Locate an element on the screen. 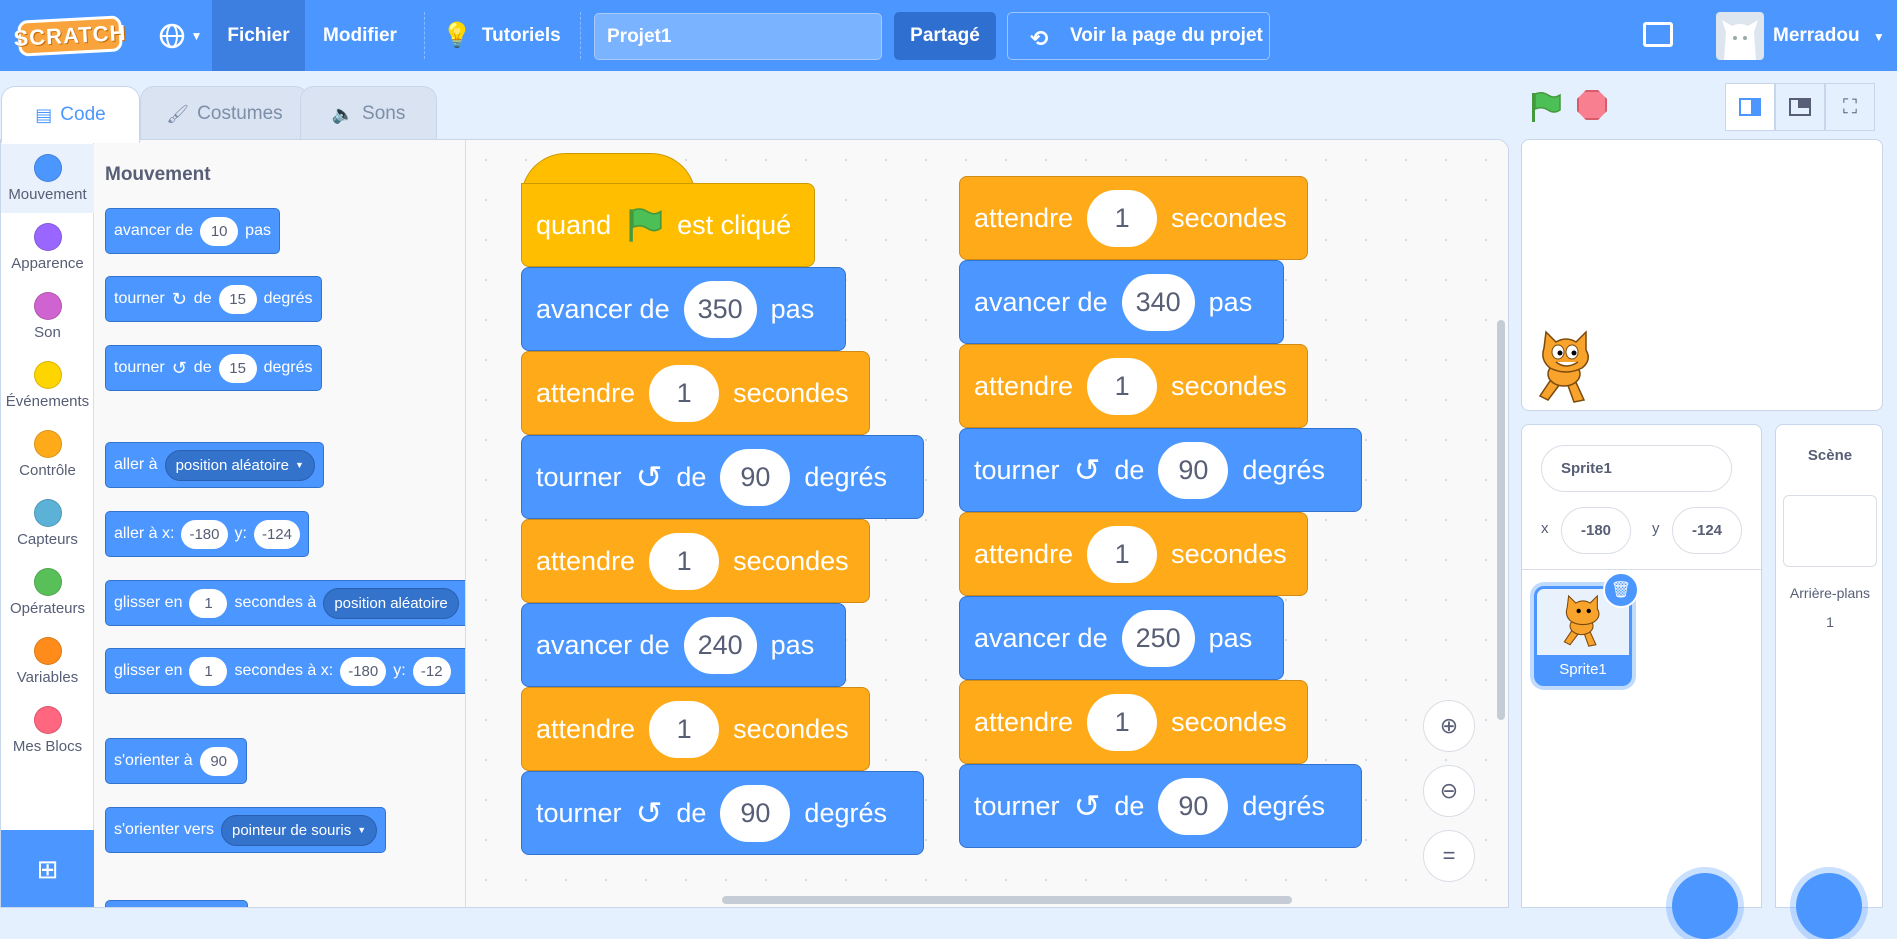 The height and width of the screenshot is (939, 1897). move-steps-block: avancer de 350 pas is located at coordinates (683, 309).